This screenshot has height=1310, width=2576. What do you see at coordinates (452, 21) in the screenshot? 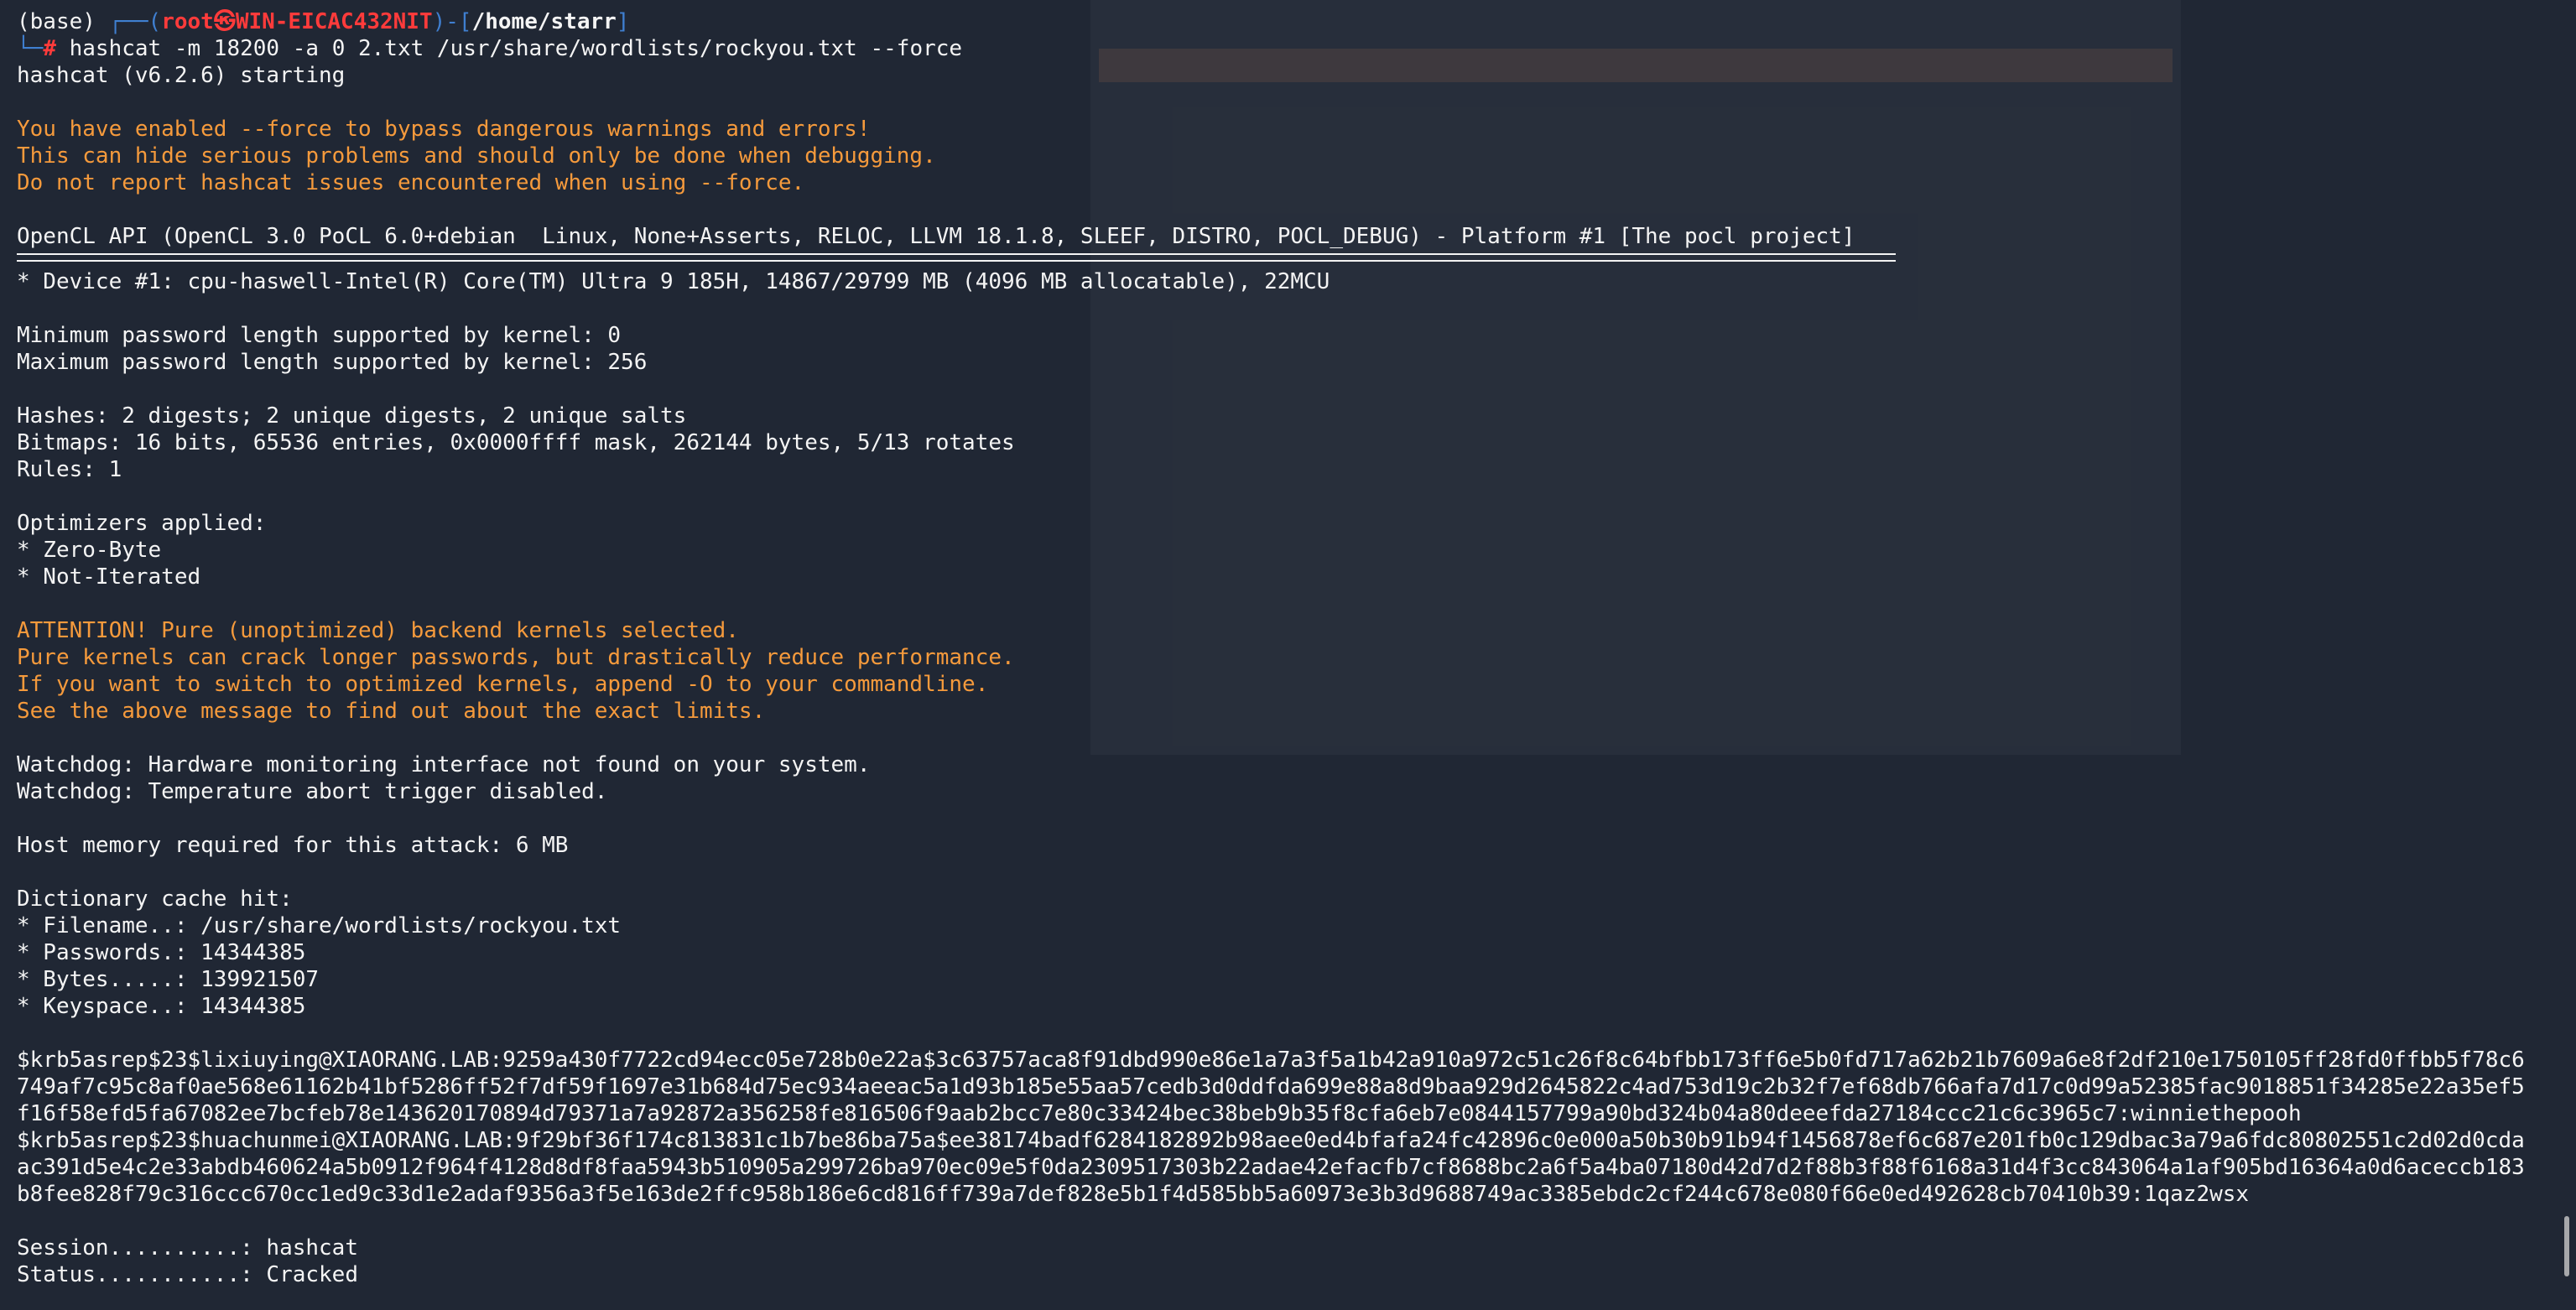
I see `prompt-box-mid: )-[` at bounding box center [452, 21].